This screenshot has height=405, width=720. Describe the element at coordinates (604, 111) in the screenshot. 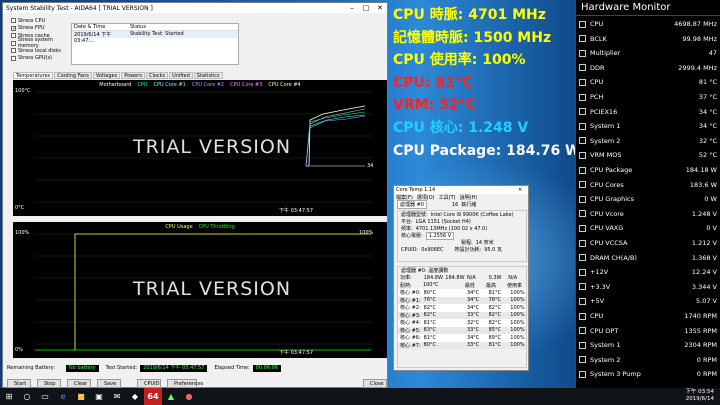

I see `hw-label: PCIEX16` at that location.